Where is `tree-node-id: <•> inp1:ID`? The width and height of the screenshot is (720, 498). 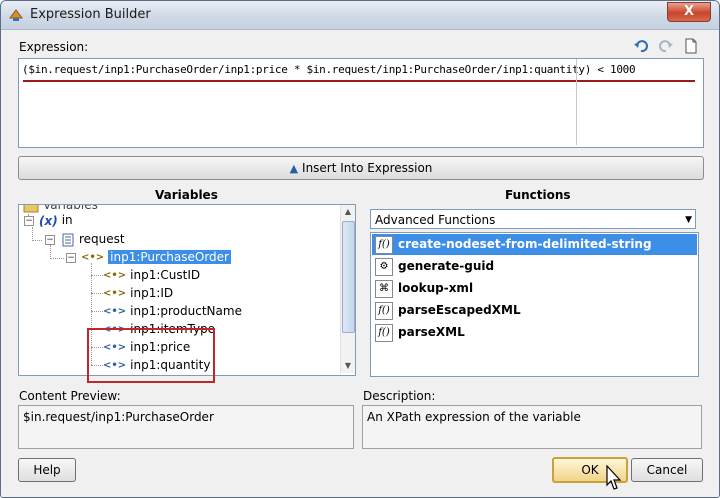 tree-node-id: <•> inp1:ID is located at coordinates (138, 293).